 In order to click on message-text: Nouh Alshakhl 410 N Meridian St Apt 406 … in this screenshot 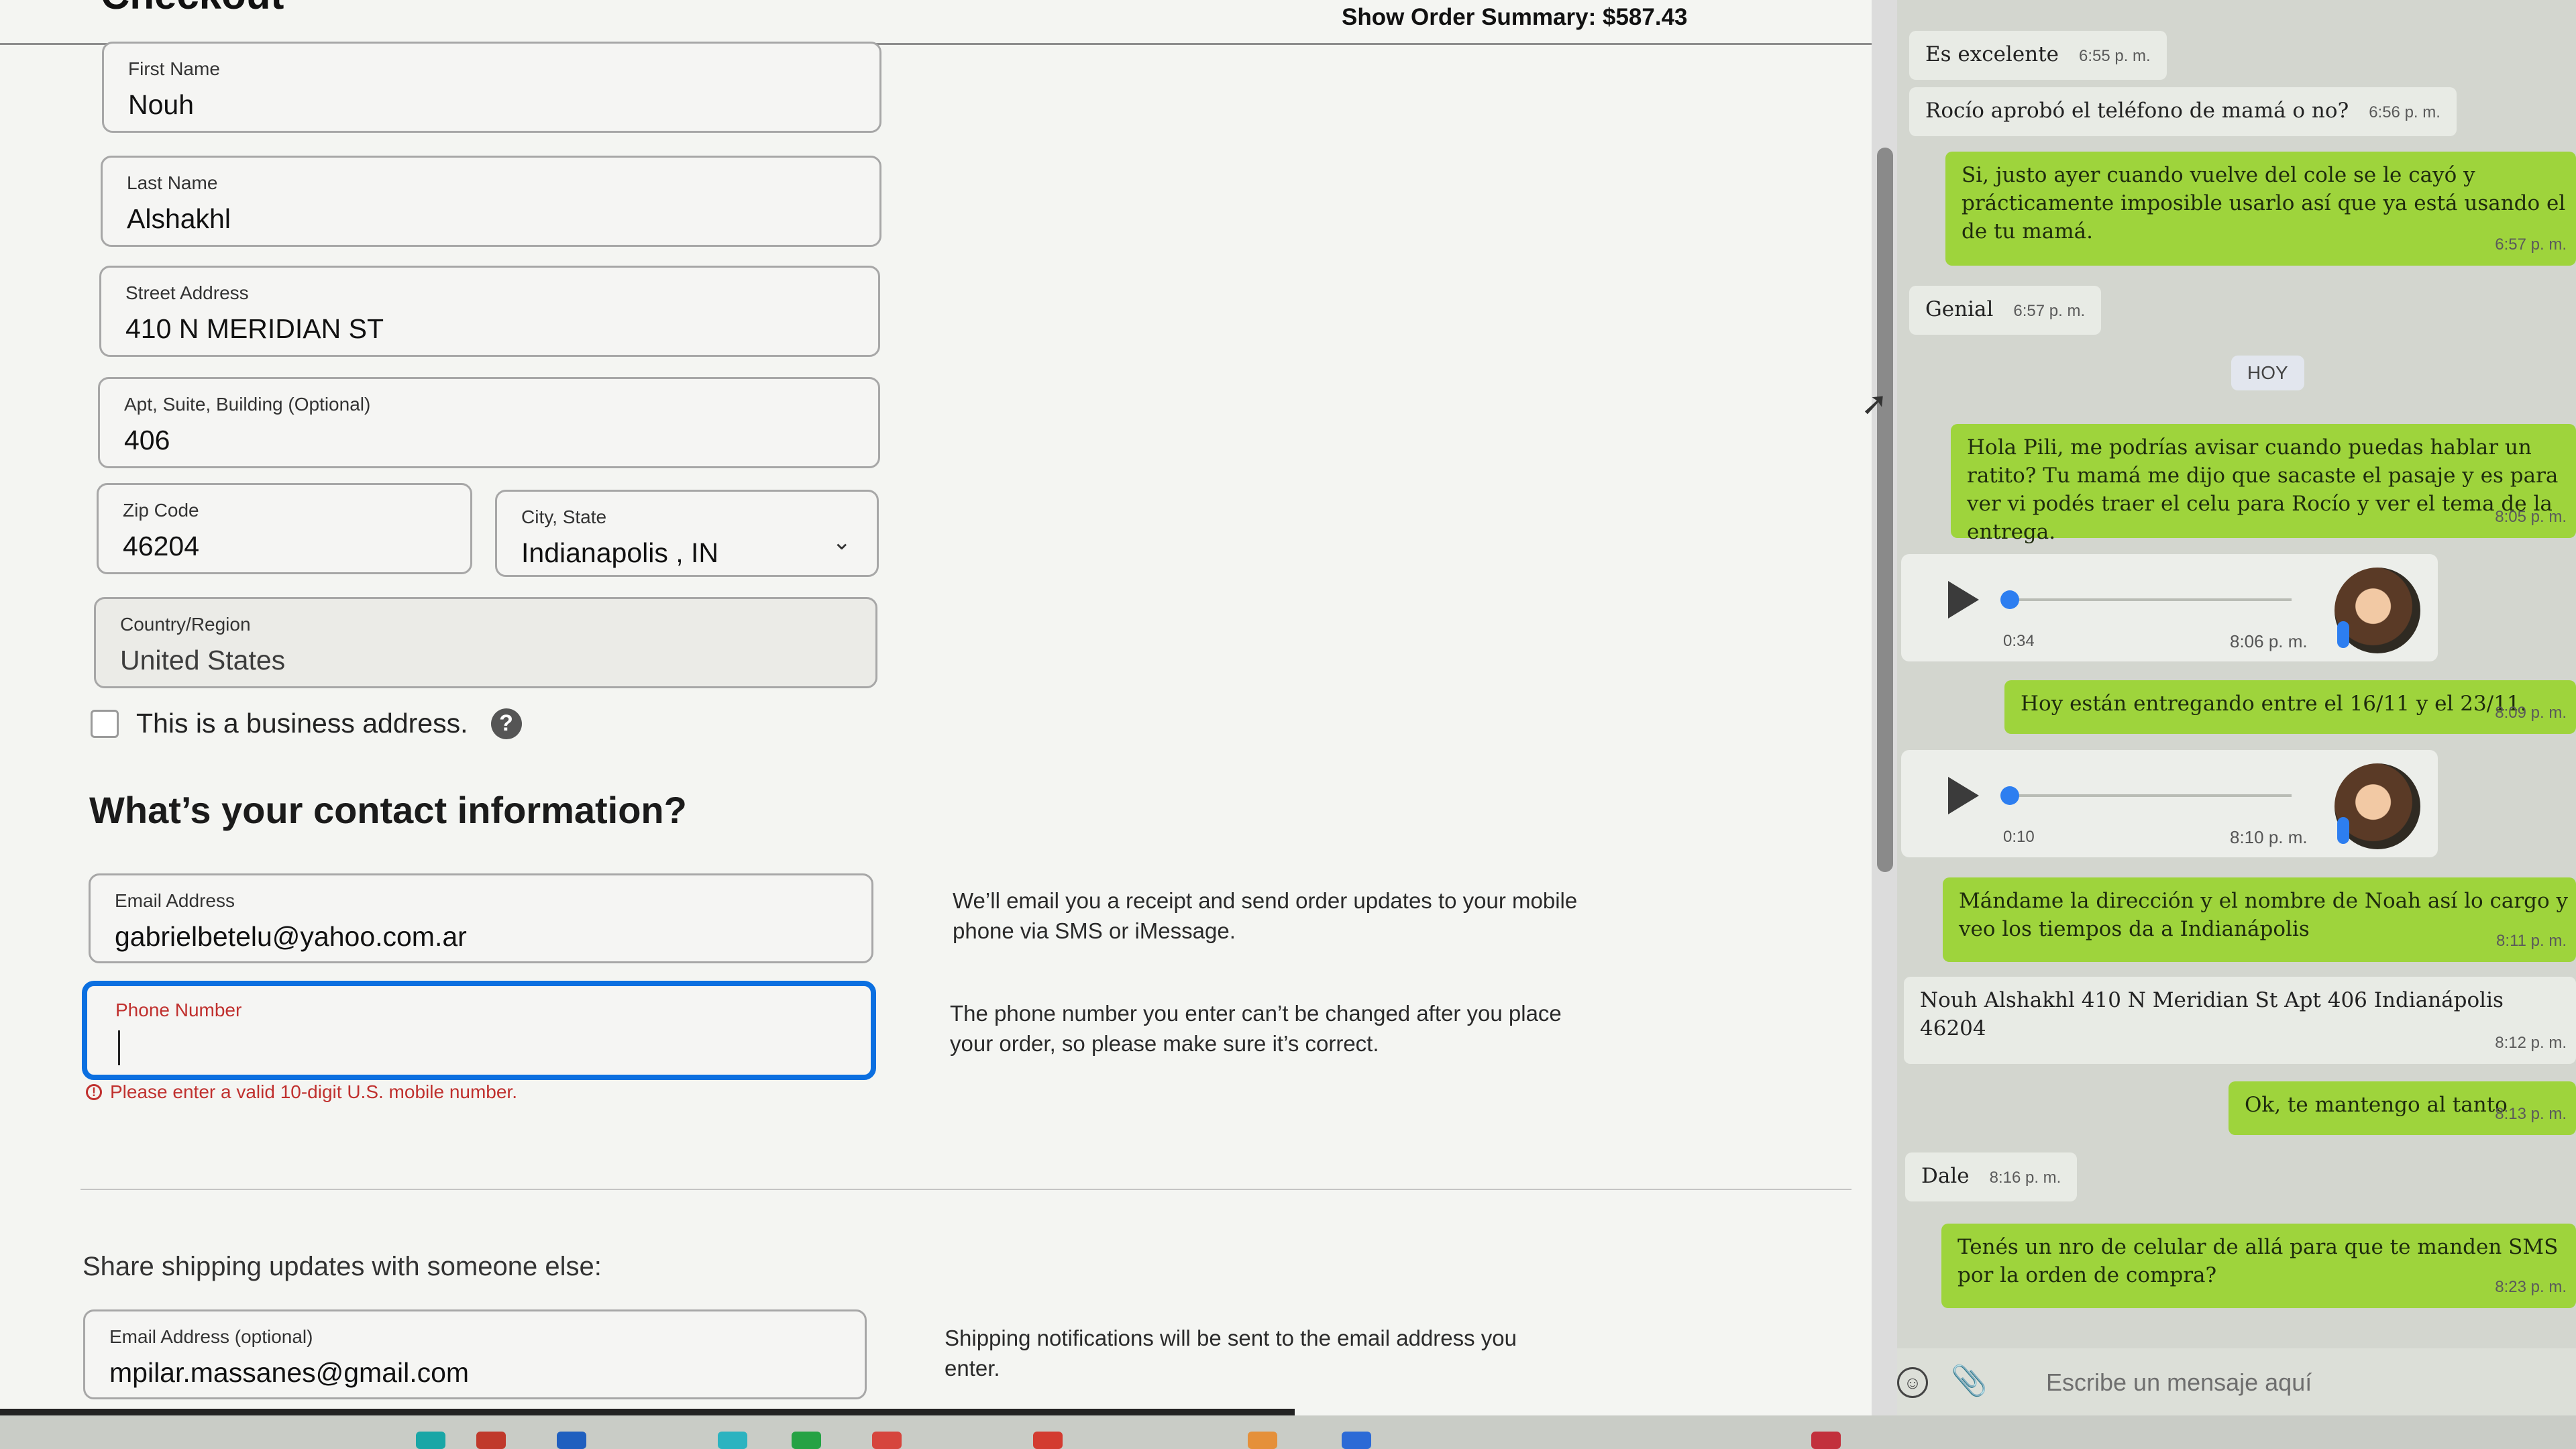, I will do `click(2212, 1014)`.